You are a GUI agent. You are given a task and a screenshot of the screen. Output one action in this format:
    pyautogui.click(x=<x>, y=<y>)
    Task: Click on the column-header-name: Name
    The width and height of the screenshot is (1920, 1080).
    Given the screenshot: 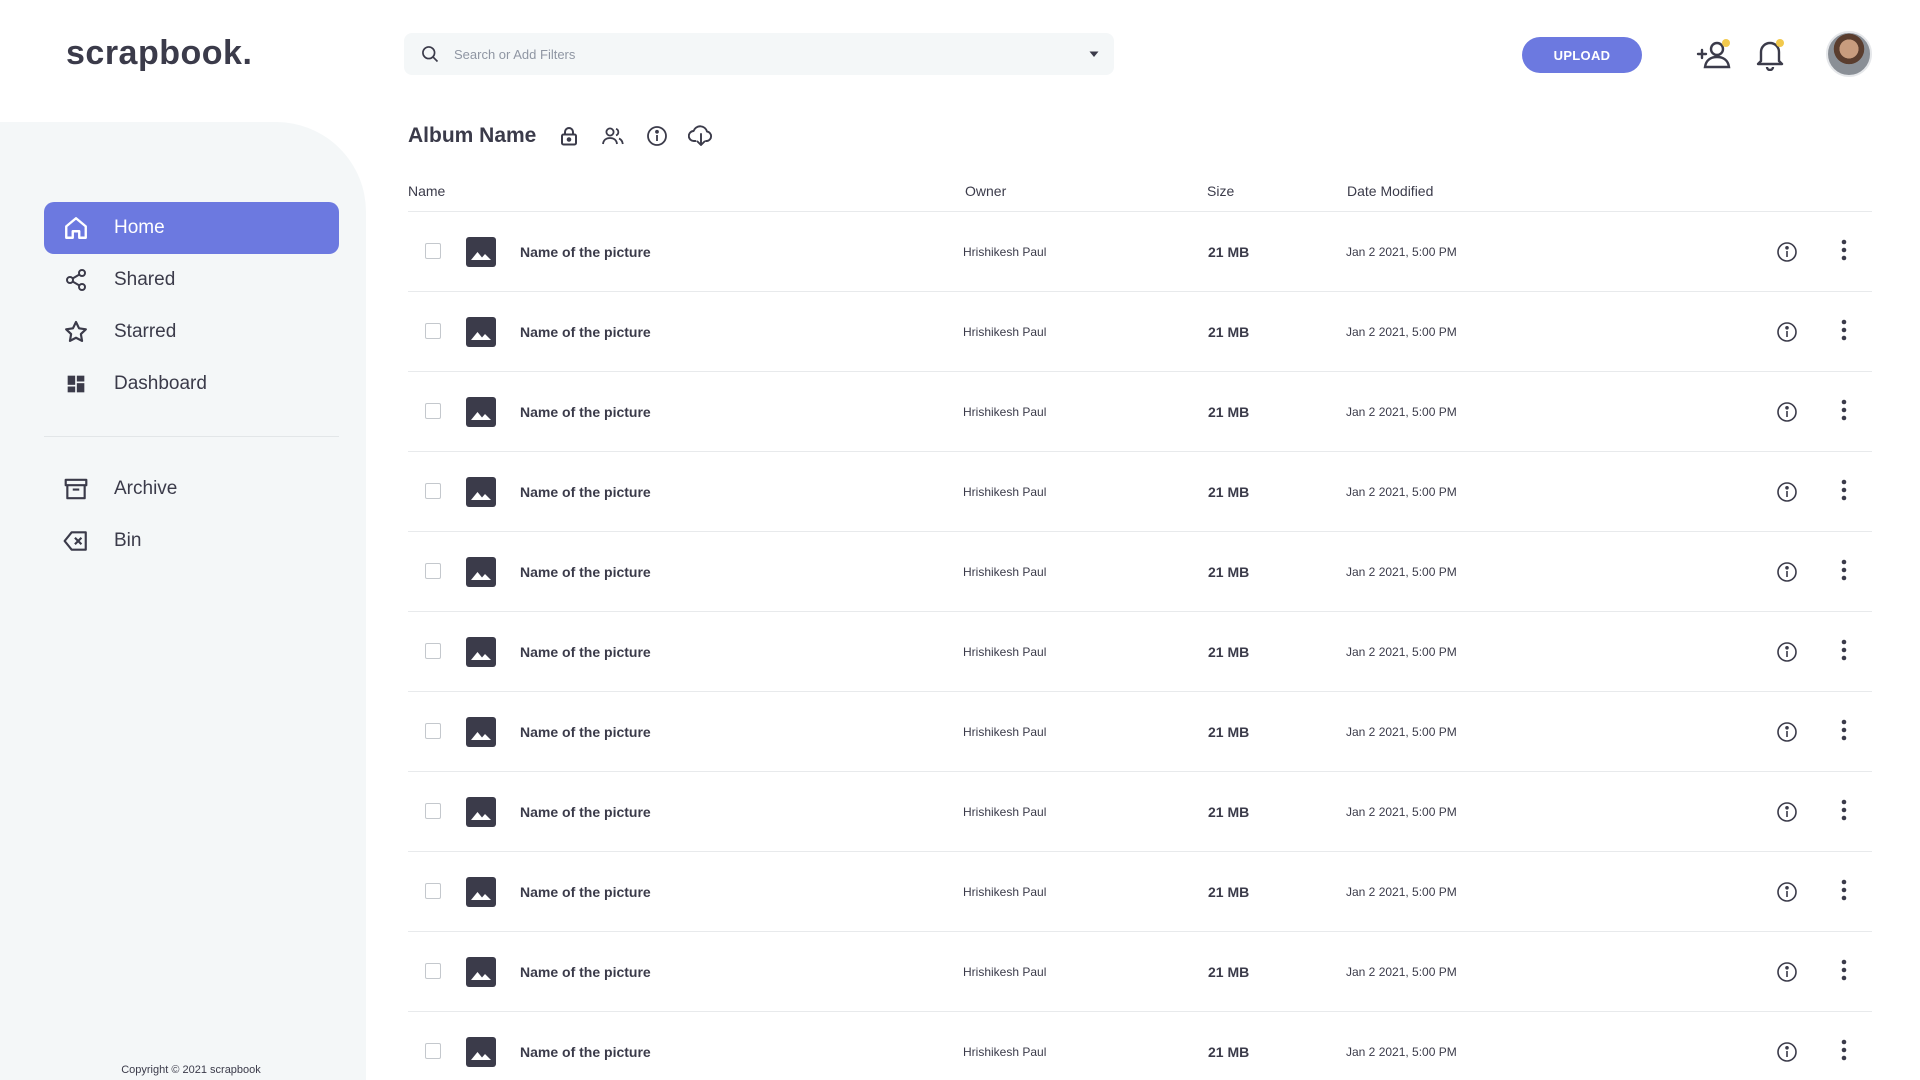 What is the action you would take?
    pyautogui.click(x=426, y=191)
    